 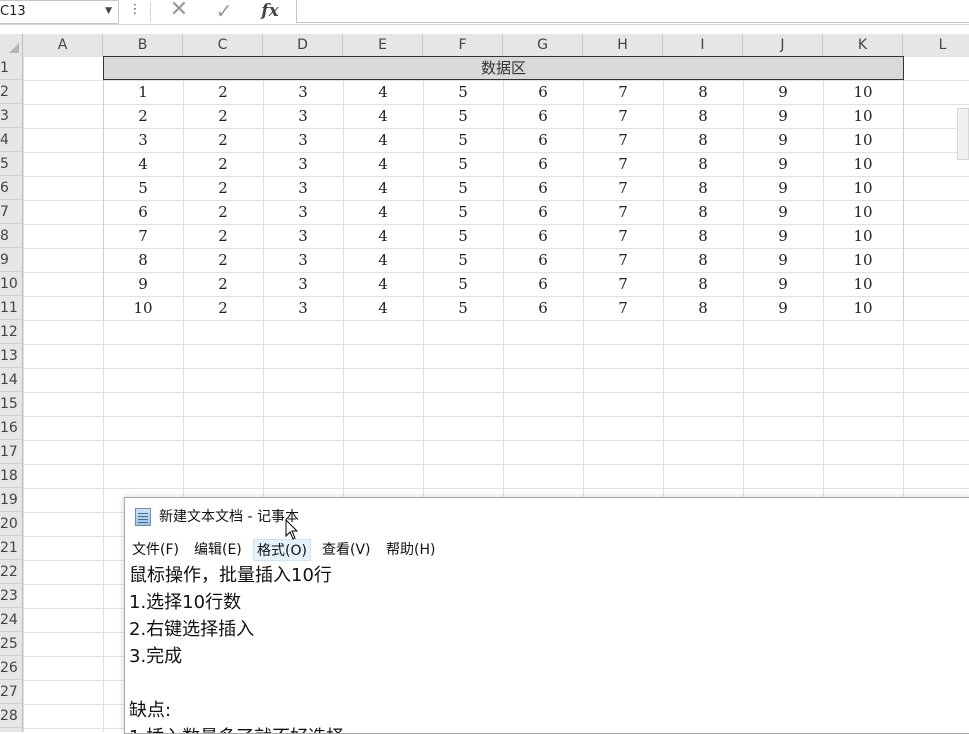 What do you see at coordinates (223, 45) in the screenshot?
I see `column-header-c: C` at bounding box center [223, 45].